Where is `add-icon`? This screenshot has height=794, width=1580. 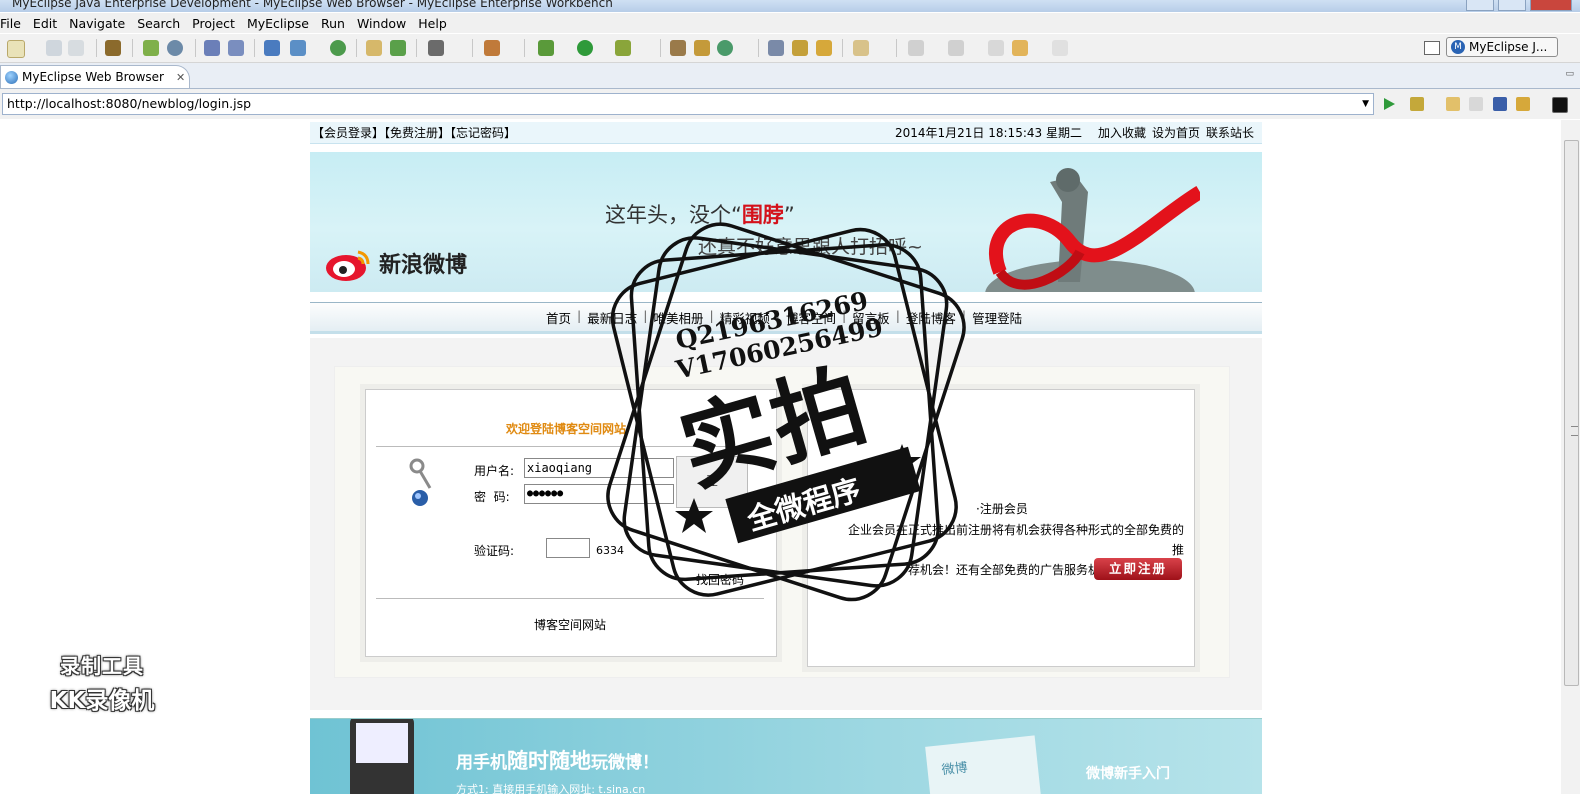
add-icon is located at coordinates (398, 48).